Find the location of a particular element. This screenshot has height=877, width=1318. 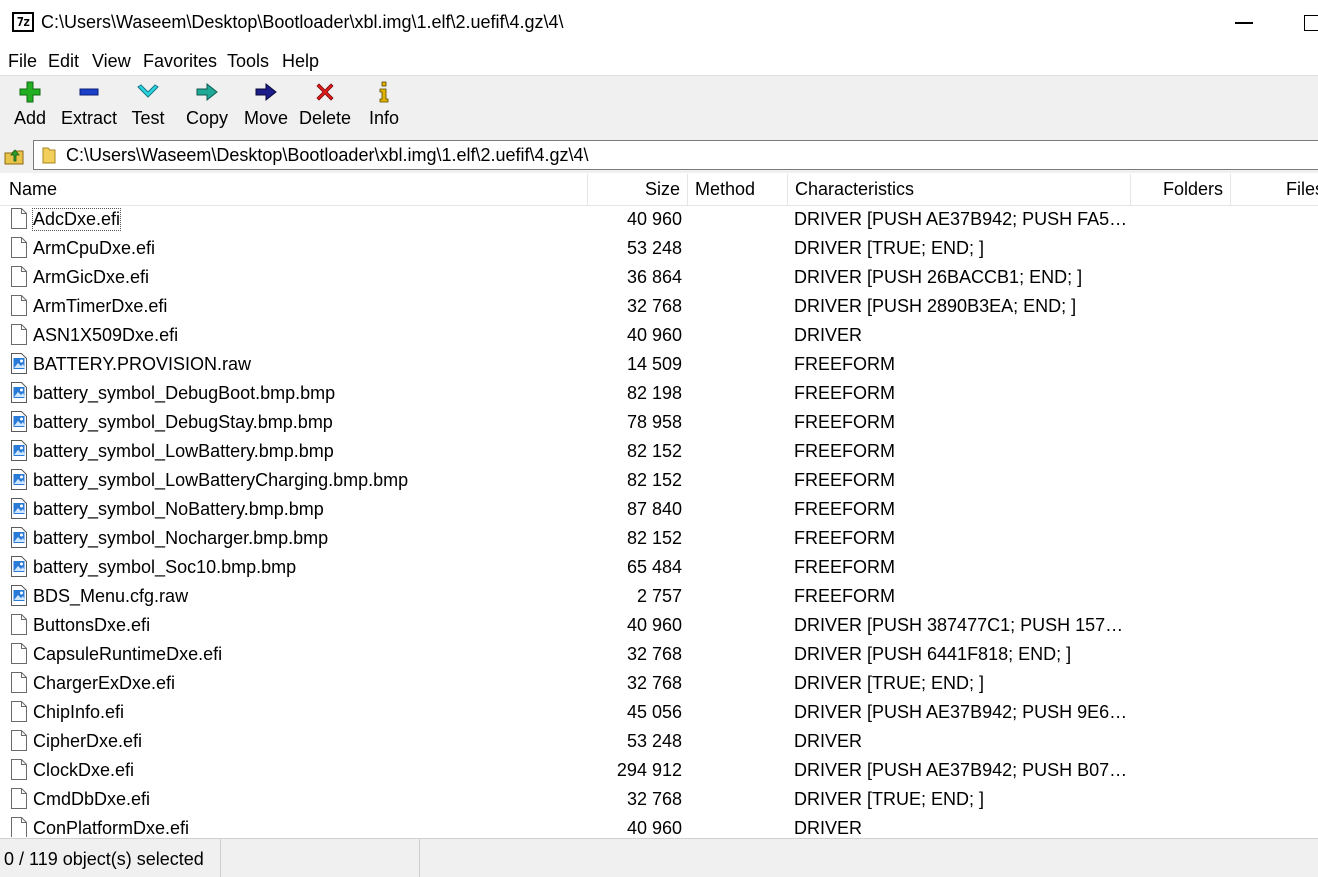

copy-button: Copy is located at coordinates (207, 106).